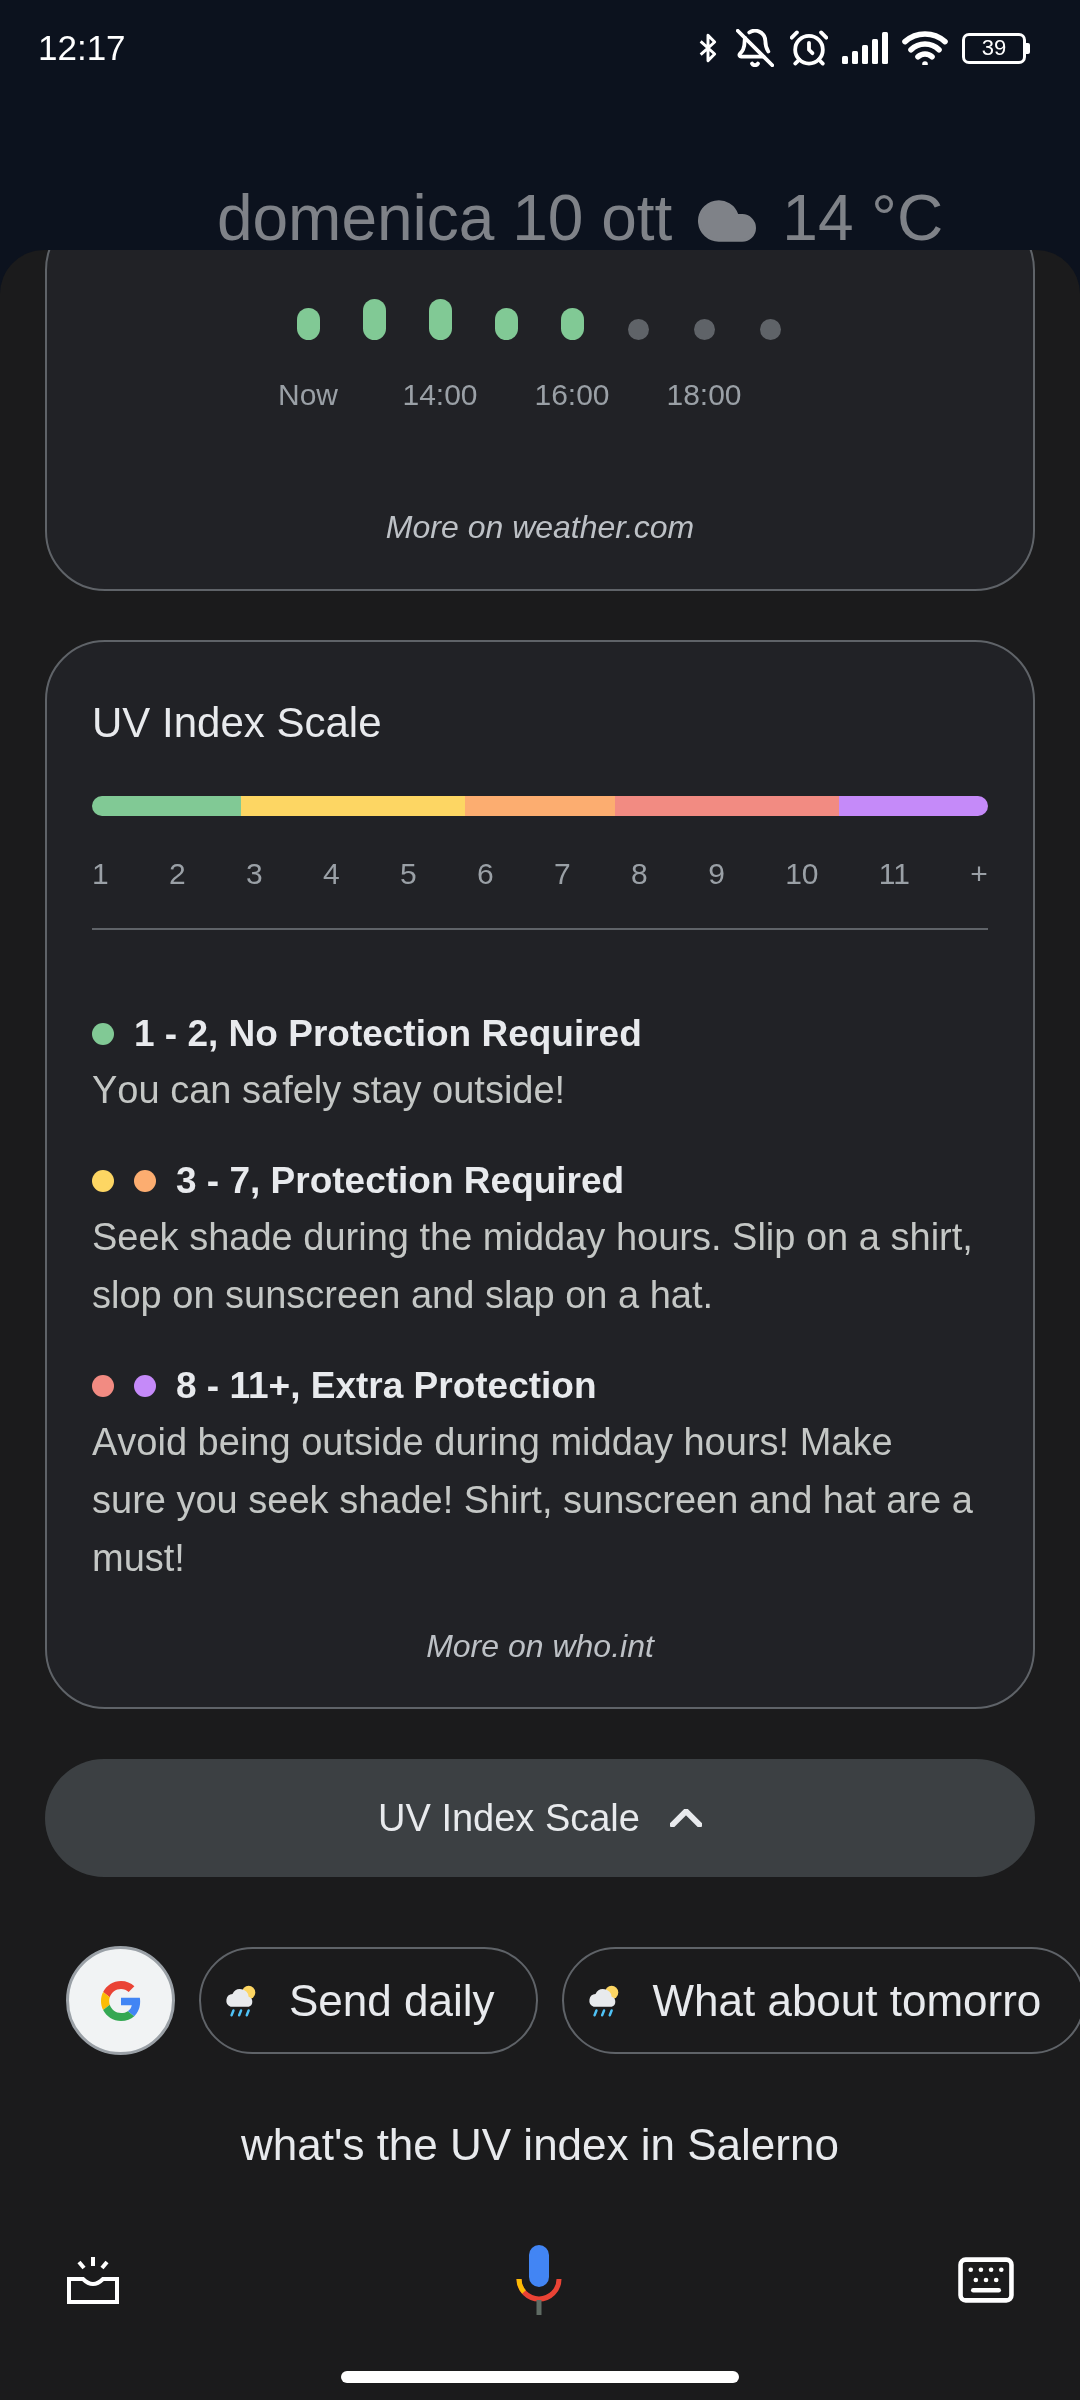 The height and width of the screenshot is (2400, 1080). I want to click on scale-tick-label: 8, so click(639, 874).